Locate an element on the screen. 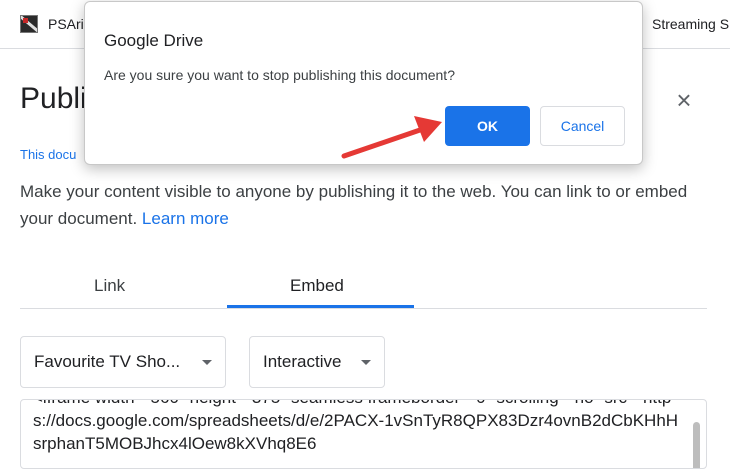 The image size is (730, 469). mode-select: Interactive is located at coordinates (317, 362).